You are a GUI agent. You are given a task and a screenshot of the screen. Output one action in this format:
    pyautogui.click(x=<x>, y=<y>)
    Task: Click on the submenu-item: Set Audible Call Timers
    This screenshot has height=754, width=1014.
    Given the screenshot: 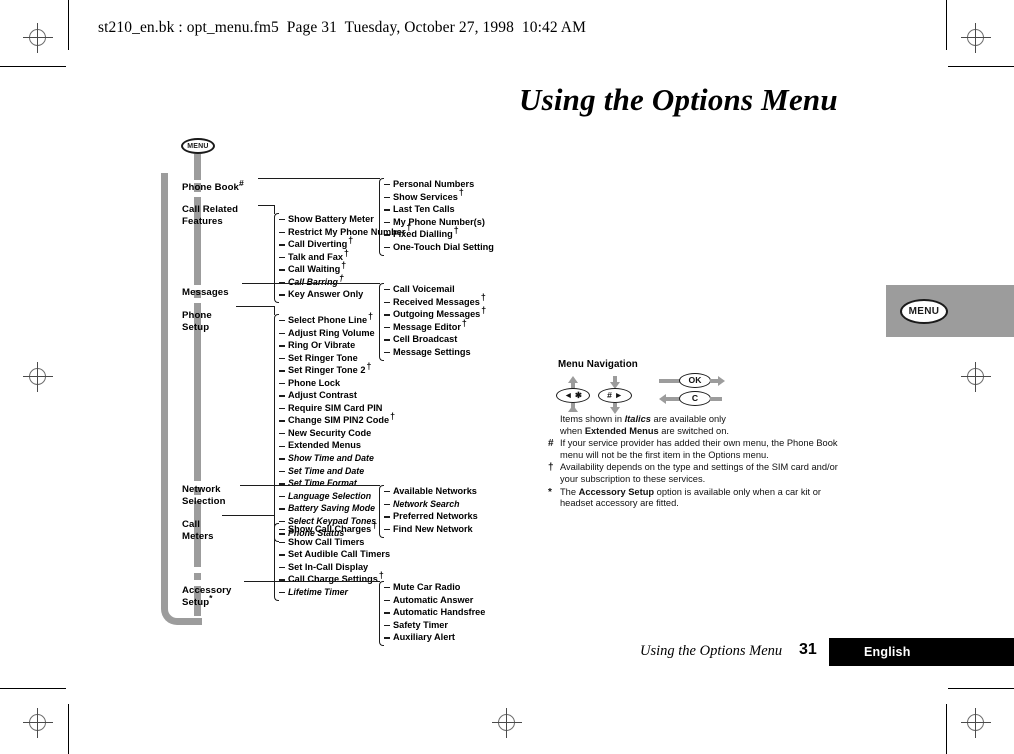 What is the action you would take?
    pyautogui.click(x=334, y=554)
    